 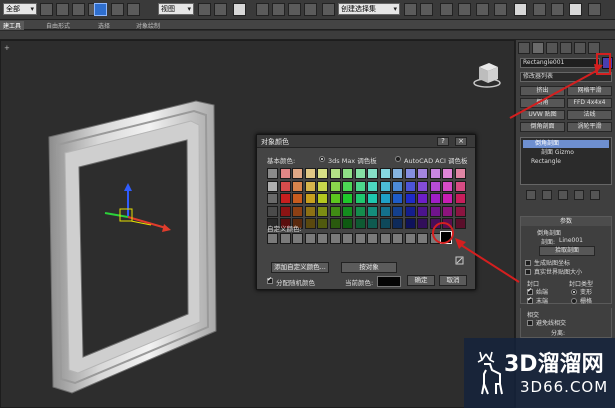 What do you see at coordinates (575, 9) in the screenshot?
I see `render-production-icon` at bounding box center [575, 9].